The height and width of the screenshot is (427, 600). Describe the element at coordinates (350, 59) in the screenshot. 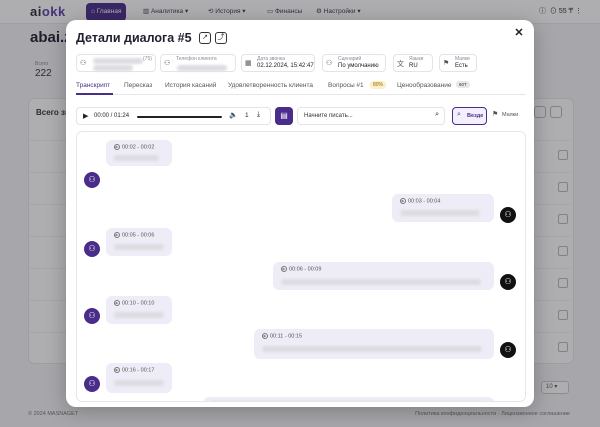

I see `scenario-label: Сценарий` at that location.